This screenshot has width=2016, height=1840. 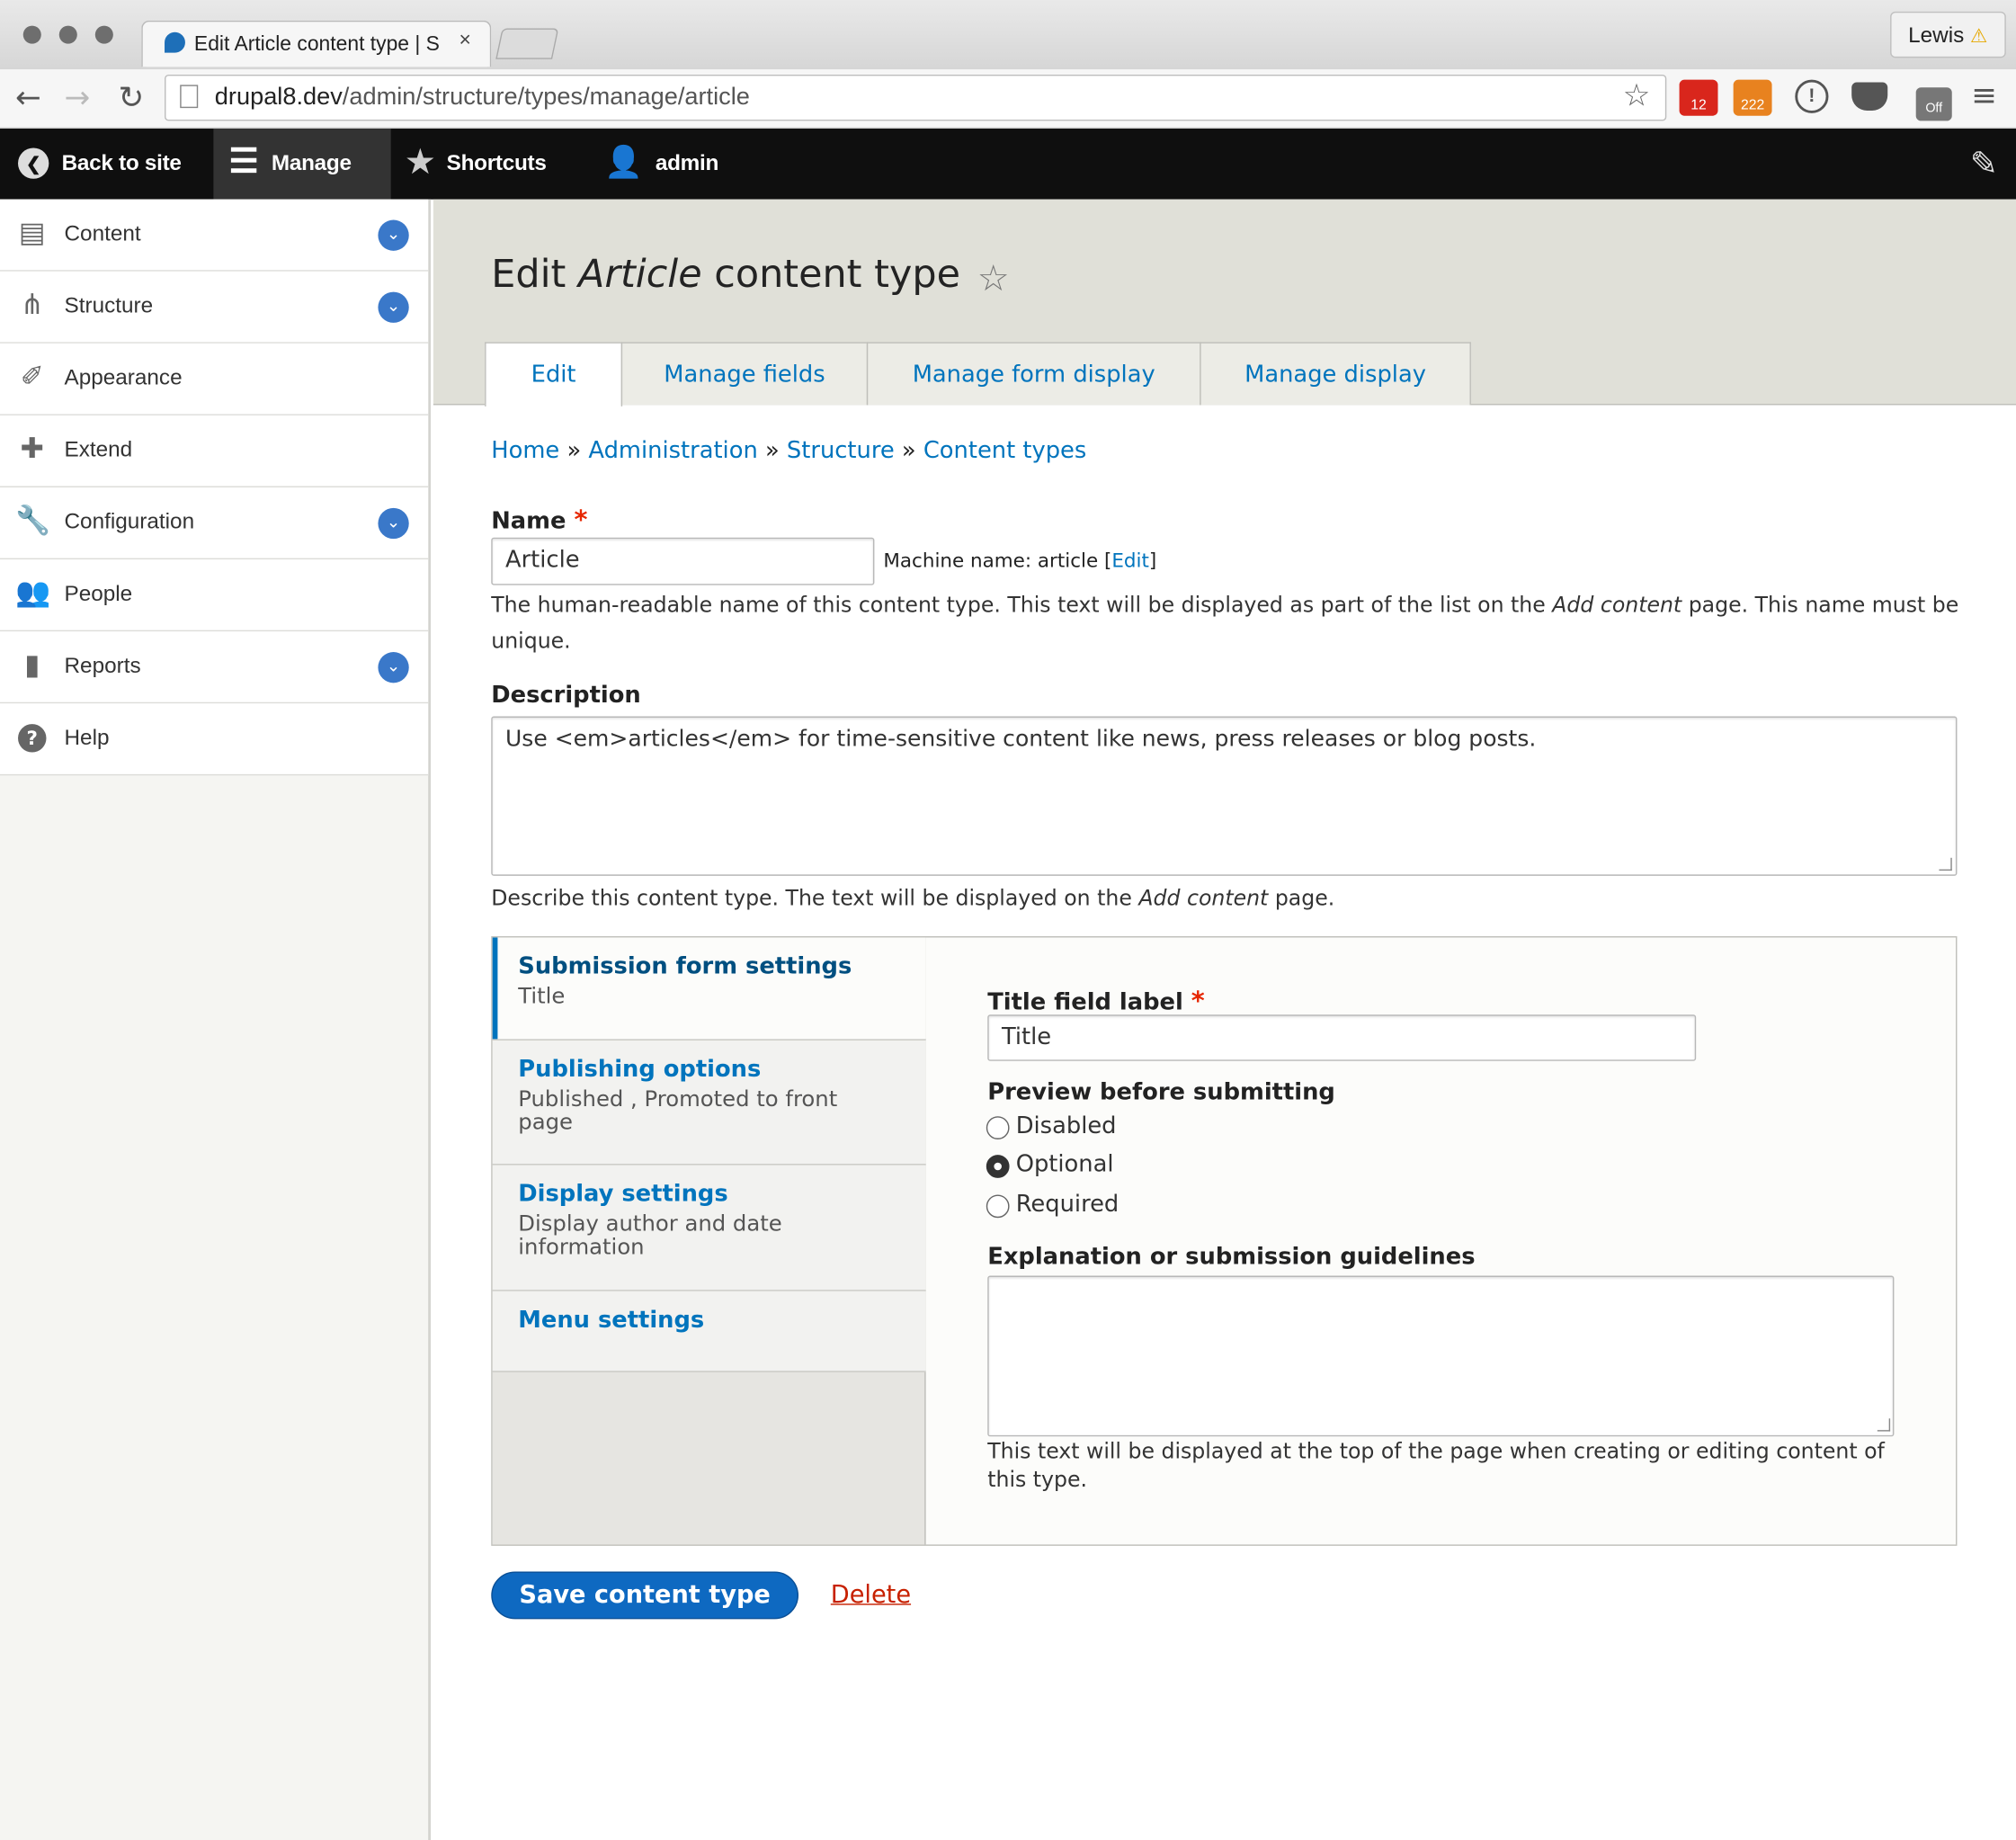 I want to click on sidebar-item-label: Structure, so click(x=109, y=305).